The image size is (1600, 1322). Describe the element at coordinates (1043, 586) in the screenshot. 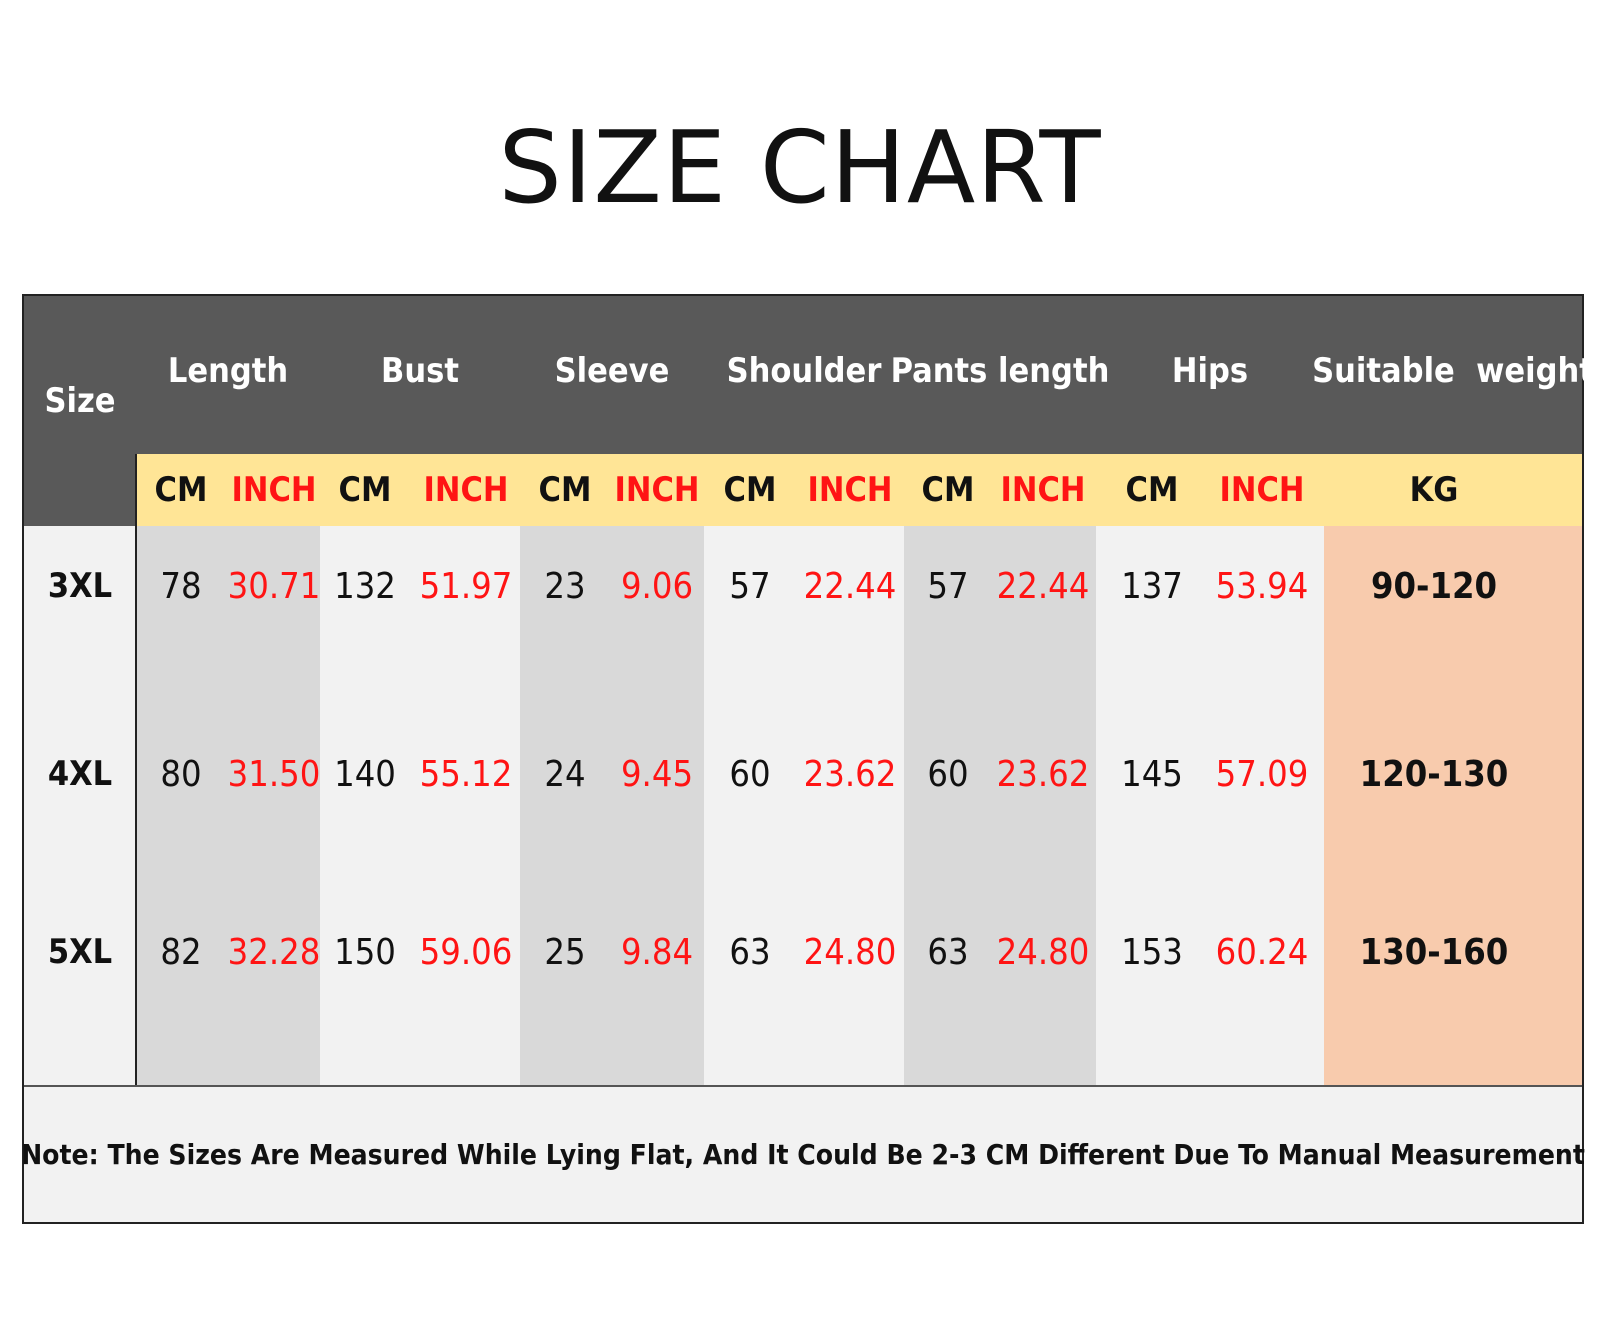

I see `inch-value-cell: 22.44` at that location.